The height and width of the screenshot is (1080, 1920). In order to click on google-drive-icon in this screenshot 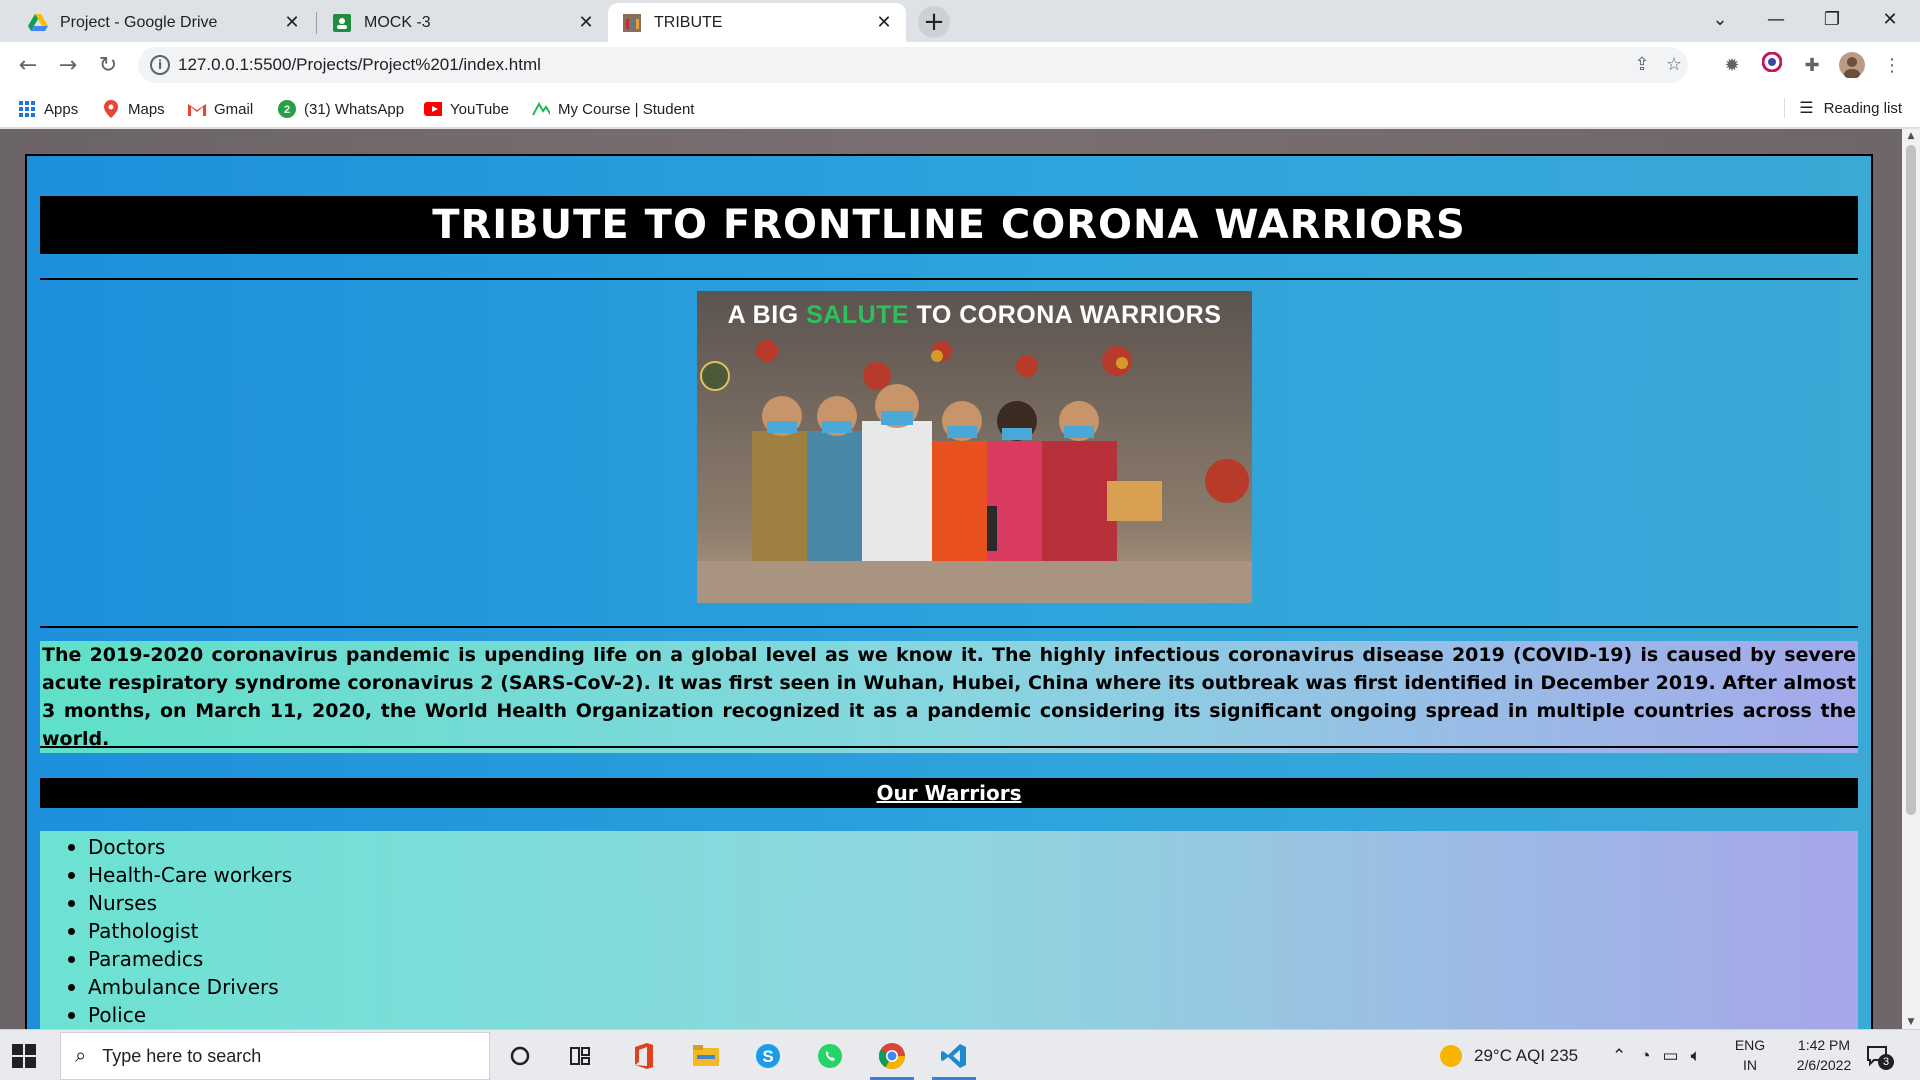, I will do `click(38, 23)`.